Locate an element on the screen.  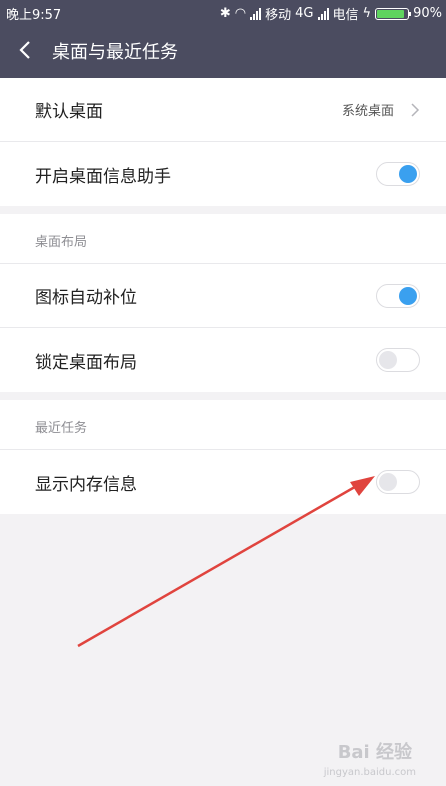
bluetooth-icon: ✱ is located at coordinates (225, 13).